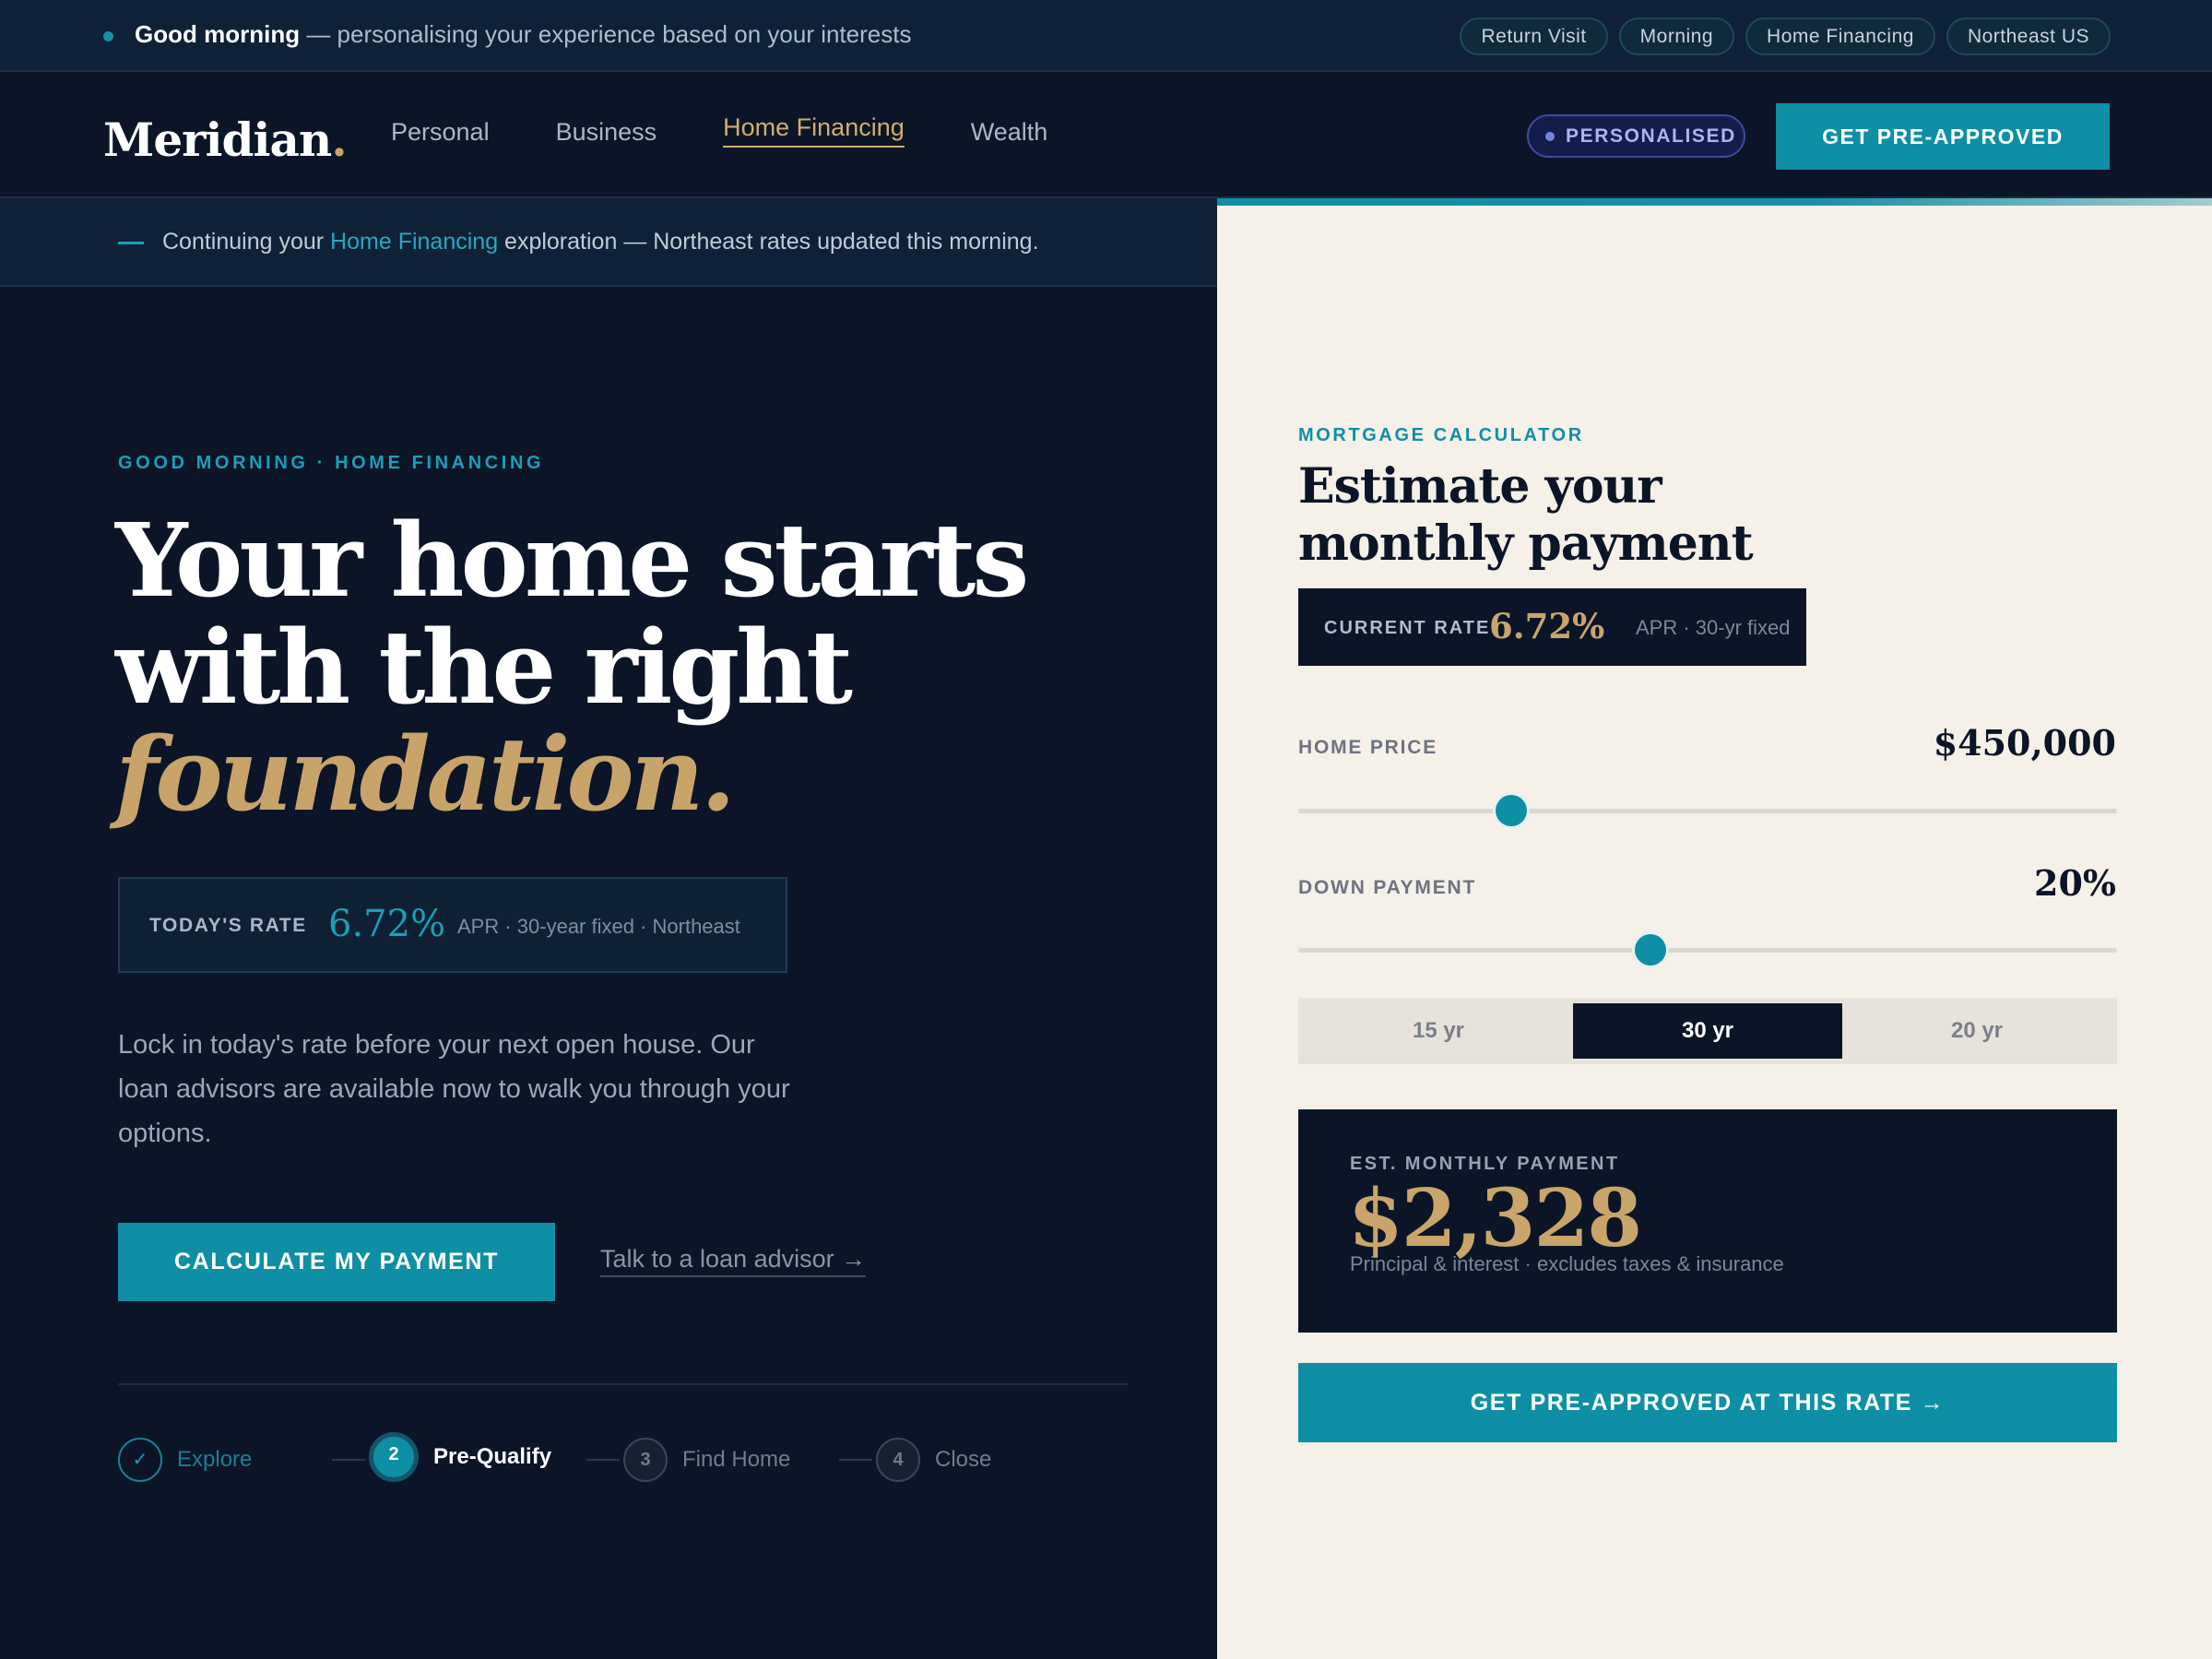 This screenshot has height=1659, width=2212. What do you see at coordinates (707, 1460) in the screenshot?
I see `step-find-home: 3 Find Home` at bounding box center [707, 1460].